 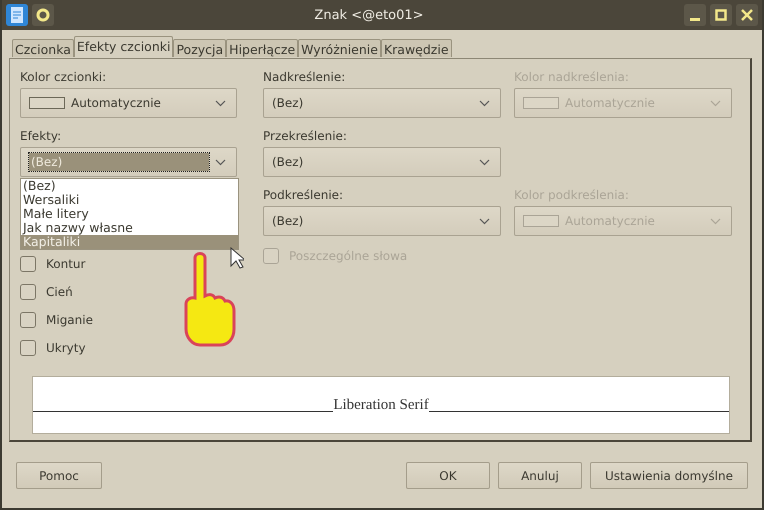 I want to click on minimize-button, so click(x=695, y=15).